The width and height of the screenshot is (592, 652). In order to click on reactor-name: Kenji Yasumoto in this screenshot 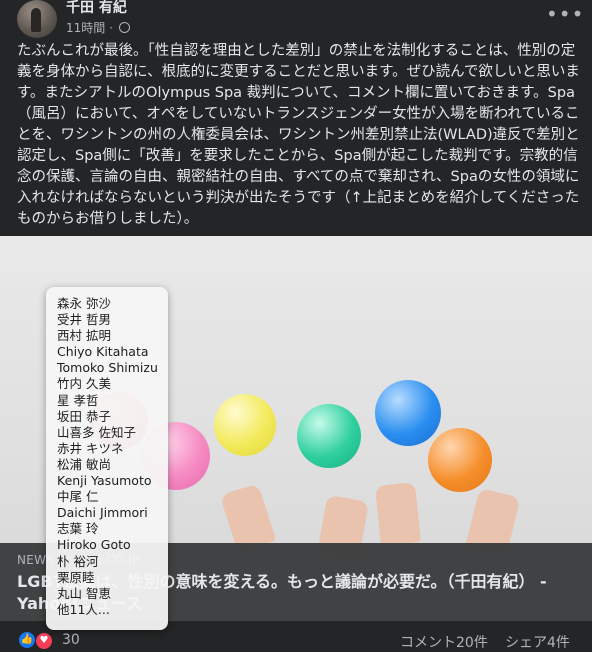, I will do `click(104, 481)`.